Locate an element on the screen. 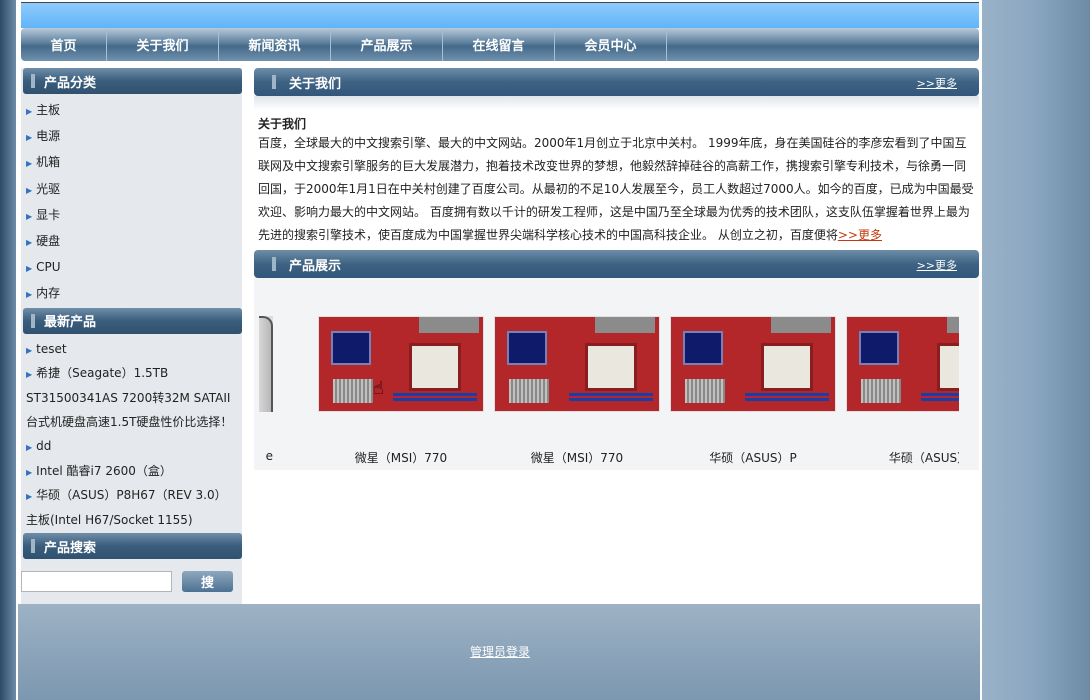 The width and height of the screenshot is (1090, 700). product-card: 华硕（ASUS）P is located at coordinates (753, 391).